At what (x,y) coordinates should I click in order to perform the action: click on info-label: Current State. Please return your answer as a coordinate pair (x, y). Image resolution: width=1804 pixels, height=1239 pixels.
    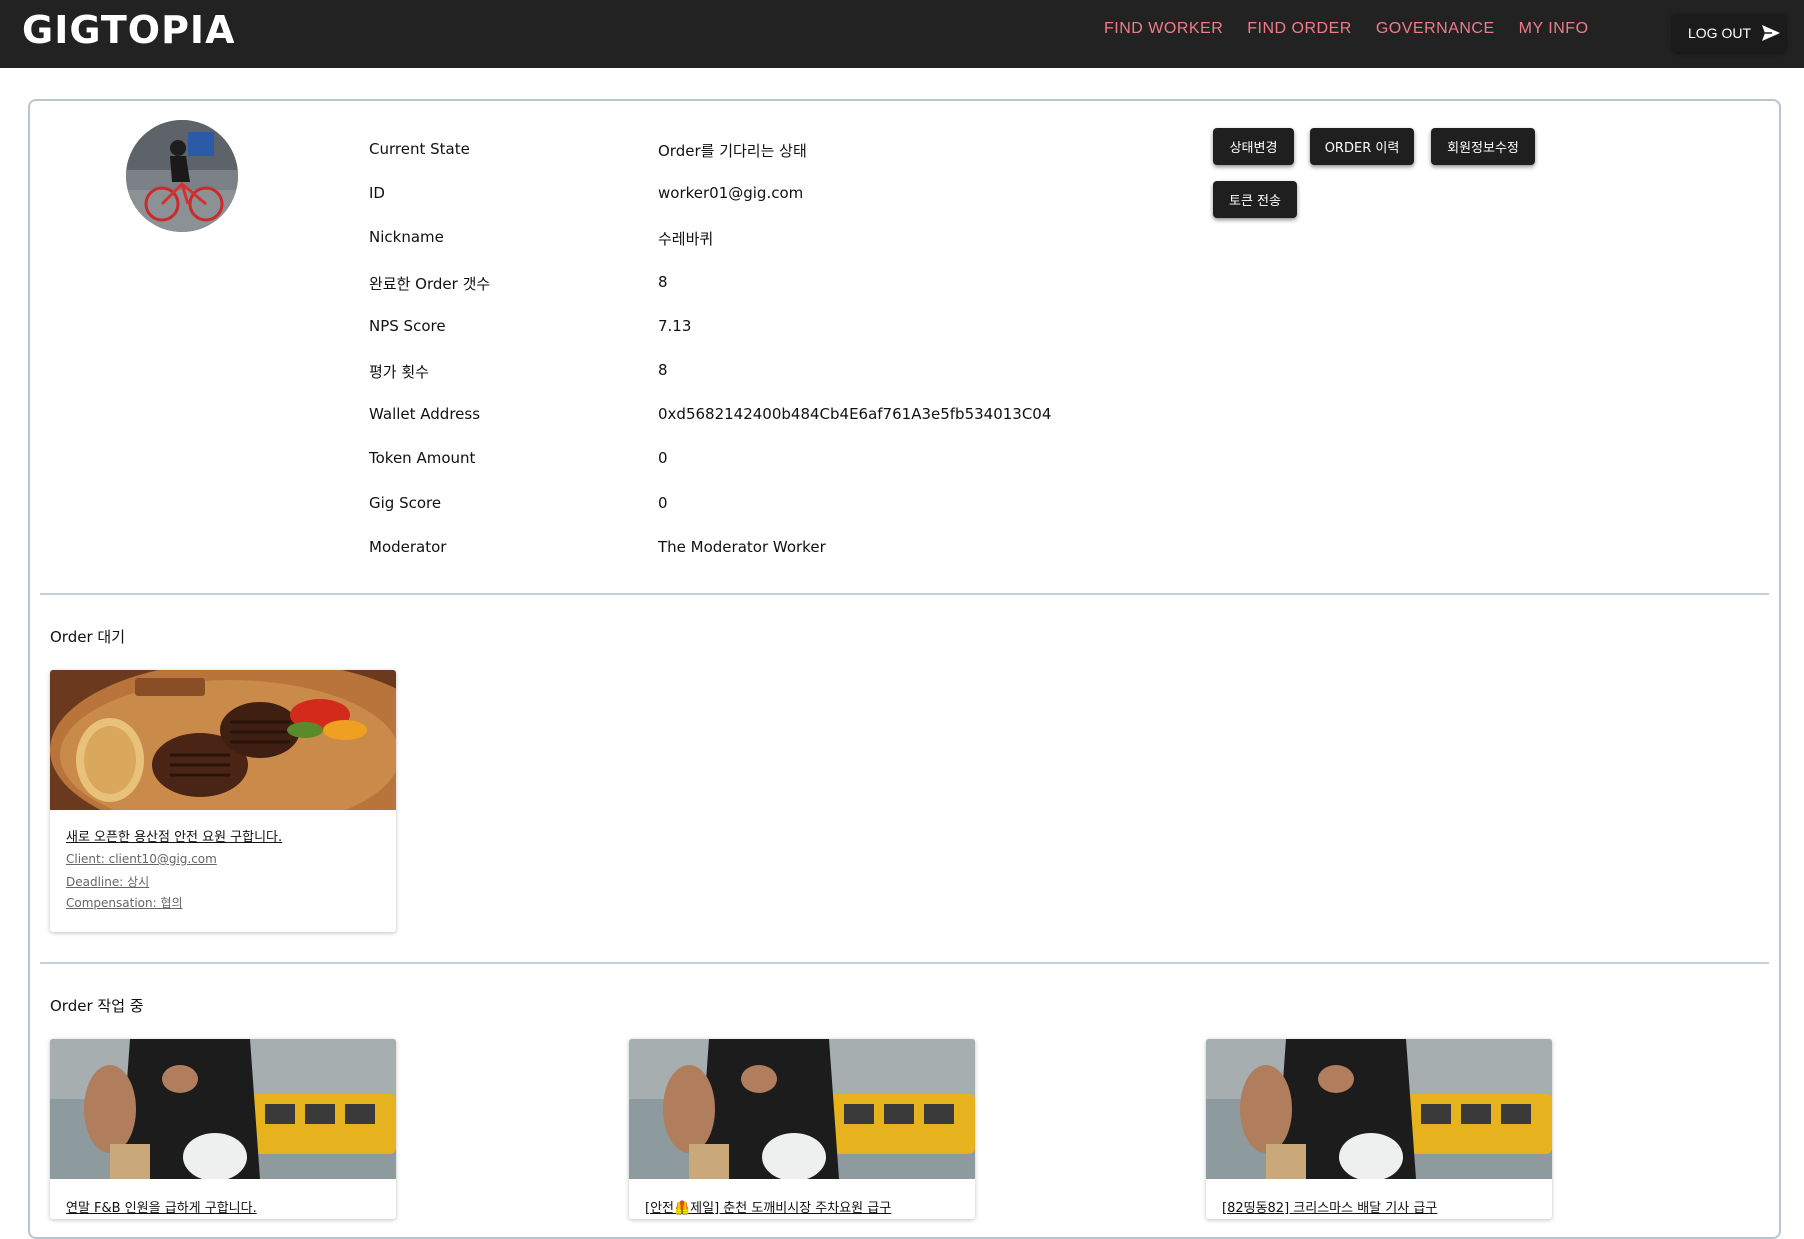
    Looking at the image, I should click on (419, 149).